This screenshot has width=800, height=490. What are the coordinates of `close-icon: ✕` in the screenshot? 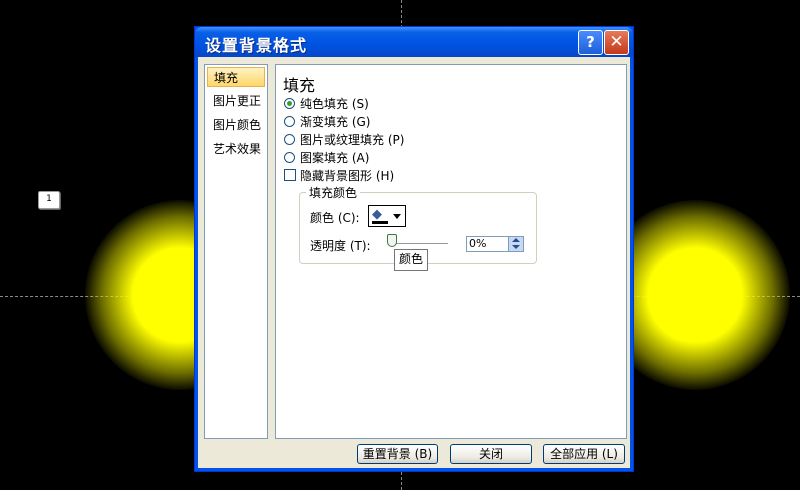 It's located at (616, 42).